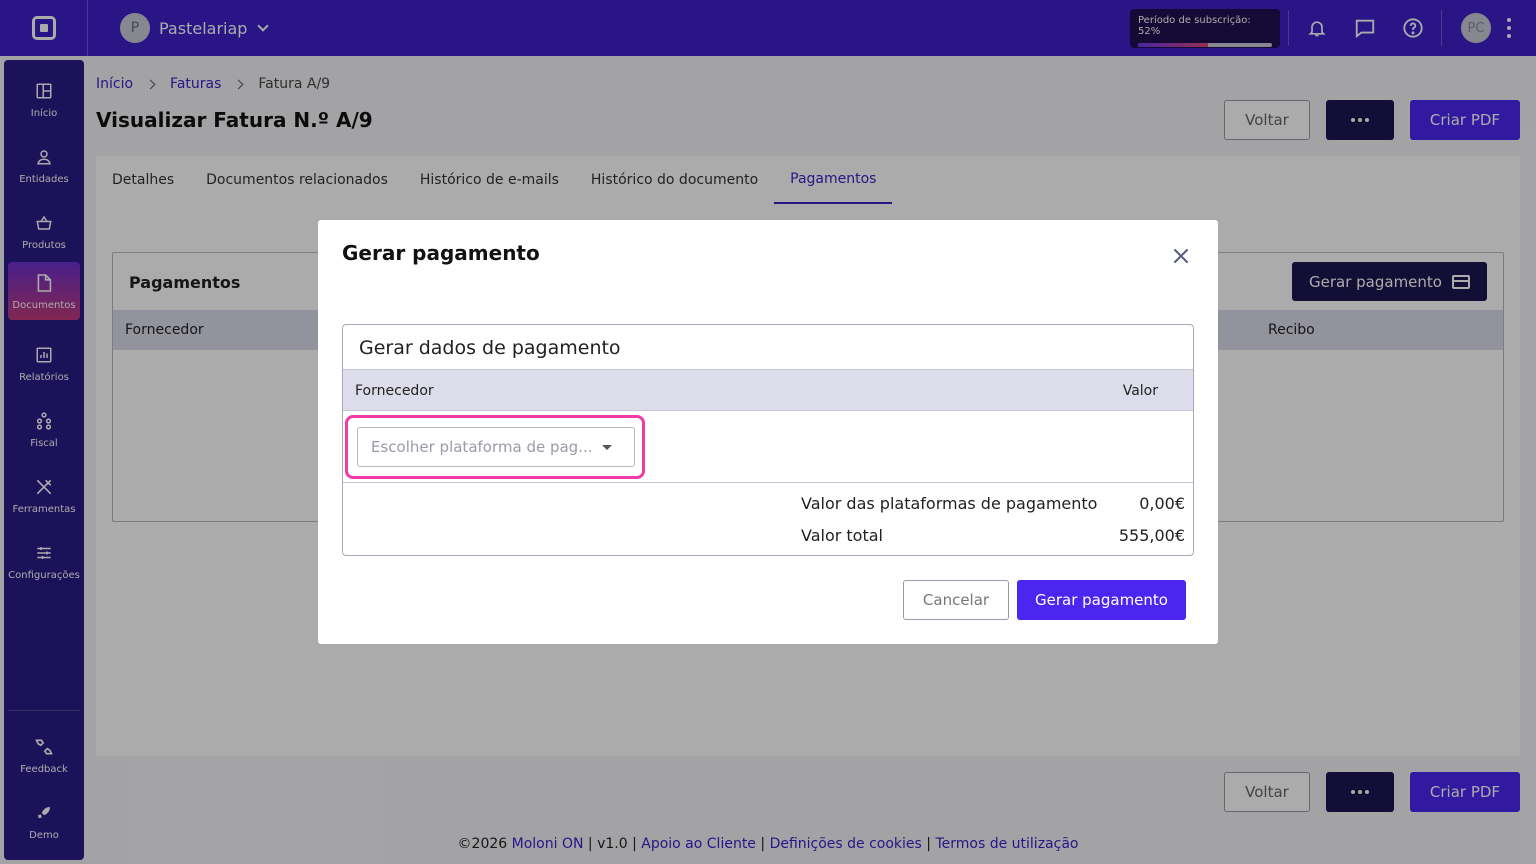 The height and width of the screenshot is (864, 1536). I want to click on panel-divider, so click(768, 482).